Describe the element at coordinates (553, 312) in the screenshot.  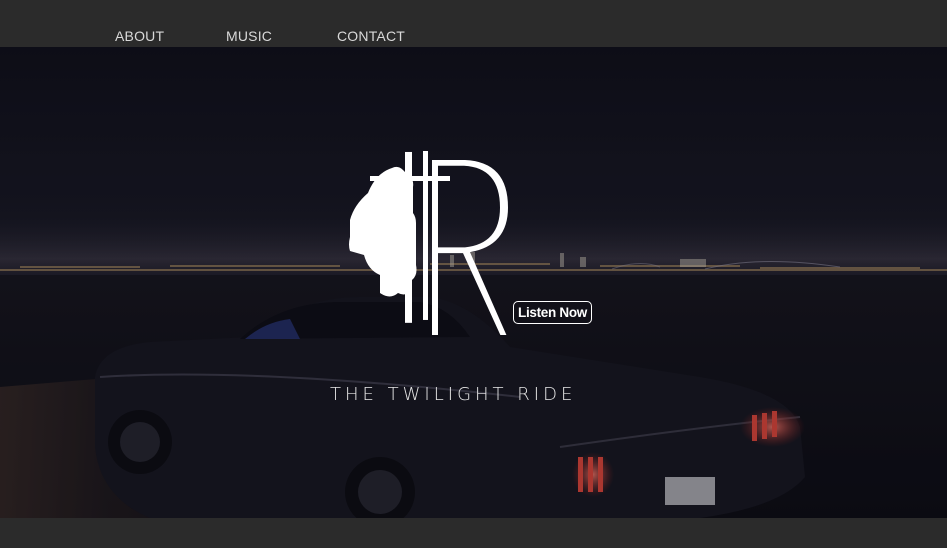
I see `listen-now-button: Listen Now` at that location.